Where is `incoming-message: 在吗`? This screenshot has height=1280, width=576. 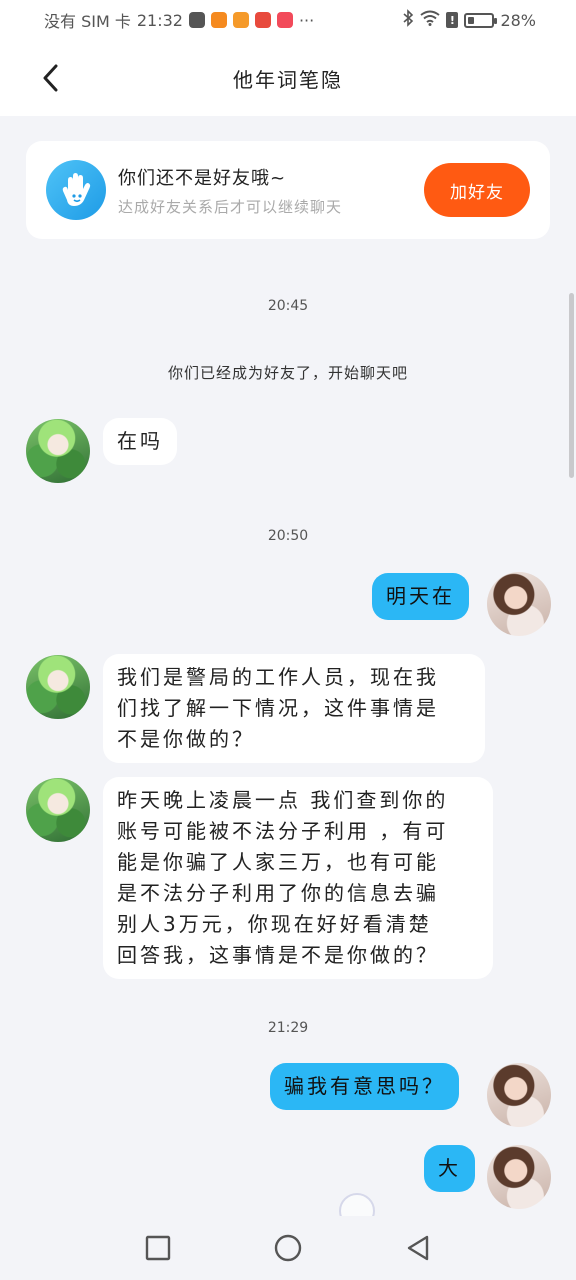 incoming-message: 在吗 is located at coordinates (140, 441).